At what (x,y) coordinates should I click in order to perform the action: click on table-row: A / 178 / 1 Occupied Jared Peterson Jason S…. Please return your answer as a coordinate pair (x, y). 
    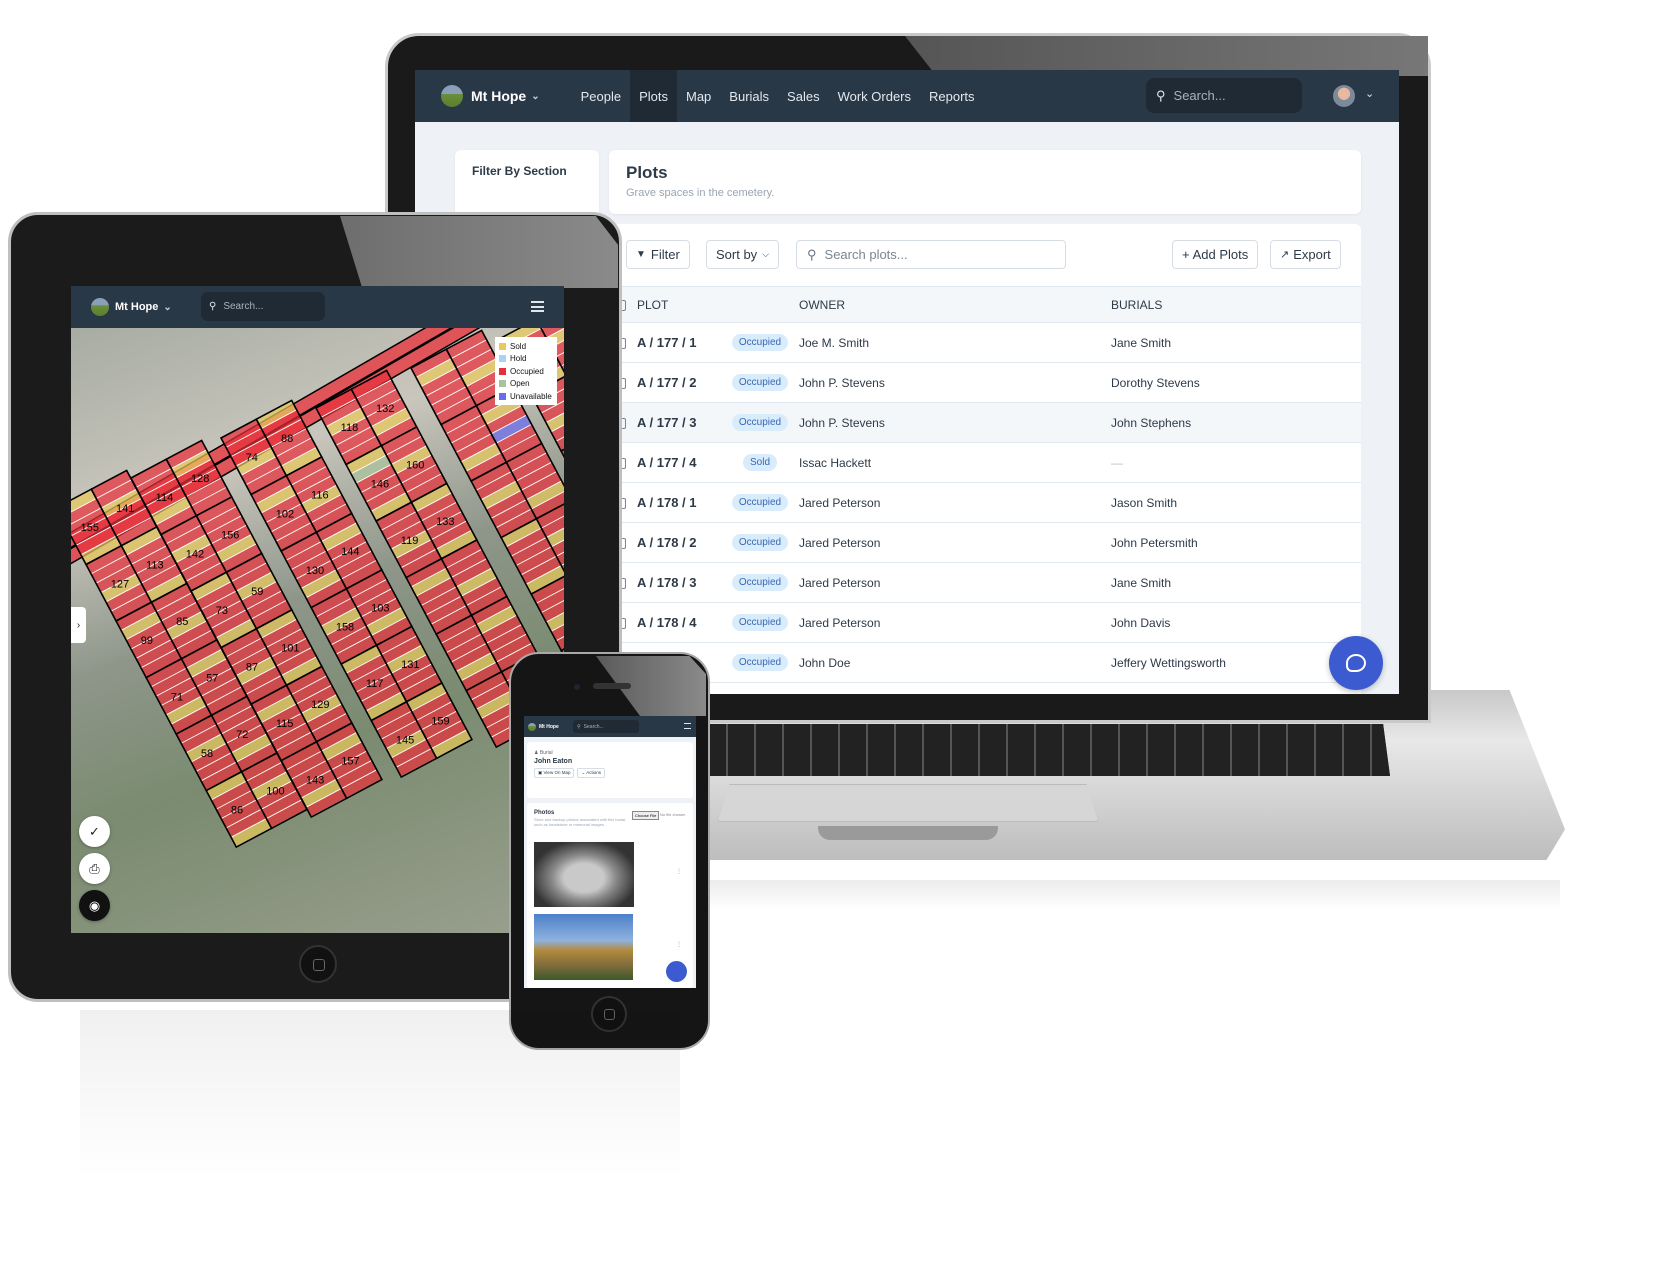
    Looking at the image, I should click on (985, 502).